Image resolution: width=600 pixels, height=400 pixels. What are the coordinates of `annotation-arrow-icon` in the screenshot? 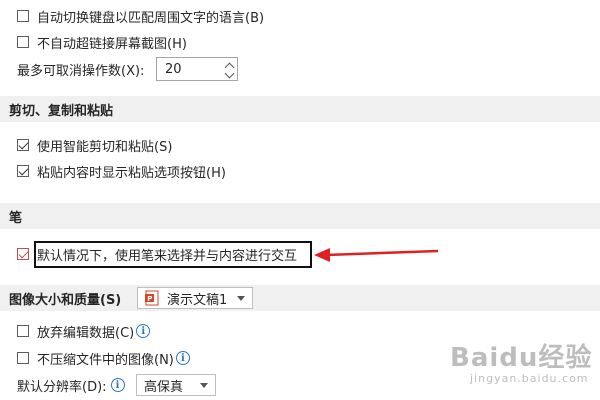 It's located at (376, 255).